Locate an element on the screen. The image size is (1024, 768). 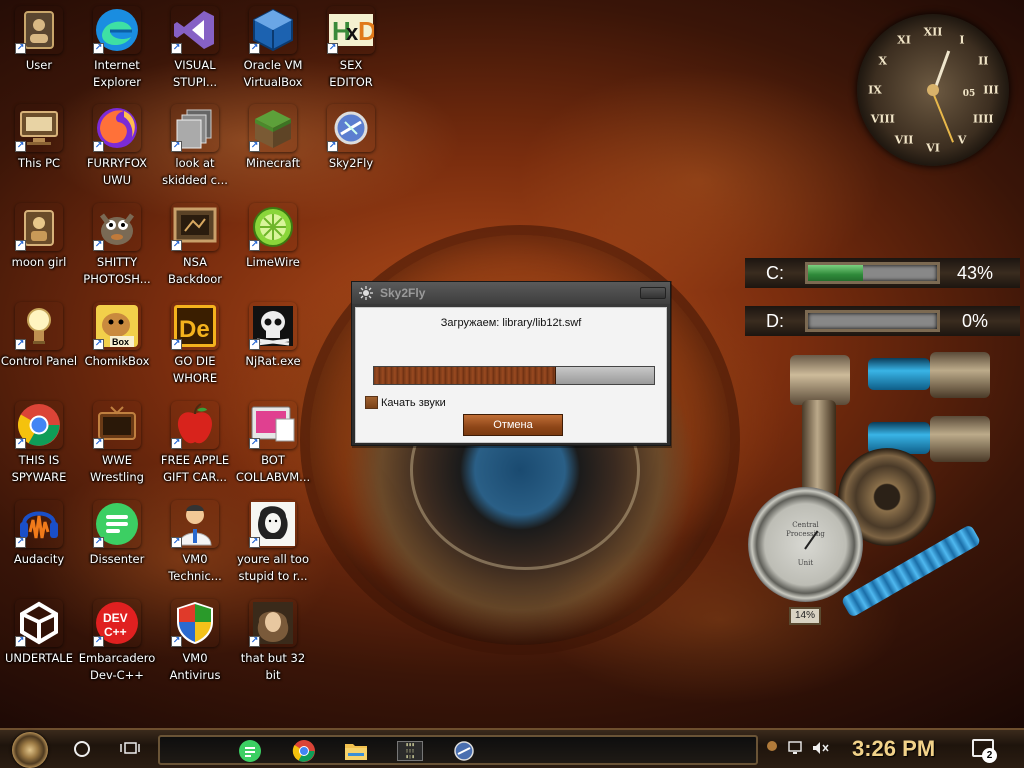
download-sounds-option: Качать звуки is located at coordinates (405, 402).